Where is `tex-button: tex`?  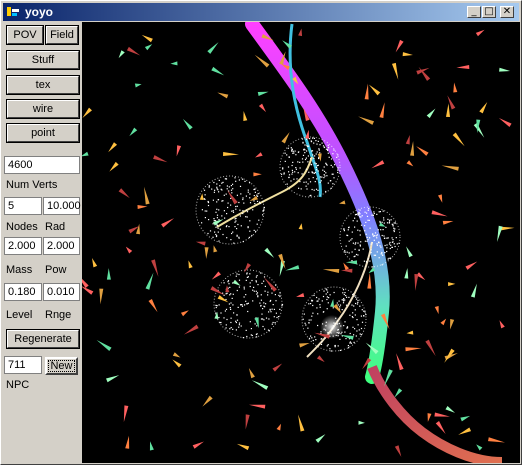 tex-button: tex is located at coordinates (43, 85).